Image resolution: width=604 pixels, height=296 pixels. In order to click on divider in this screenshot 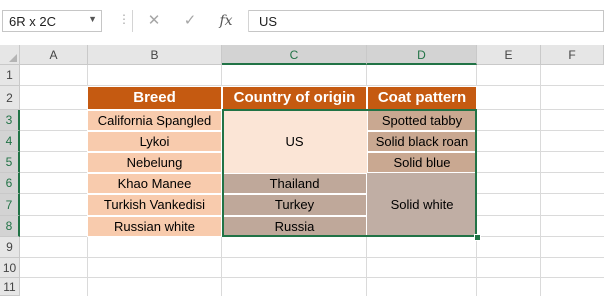, I will do `click(132, 21)`.